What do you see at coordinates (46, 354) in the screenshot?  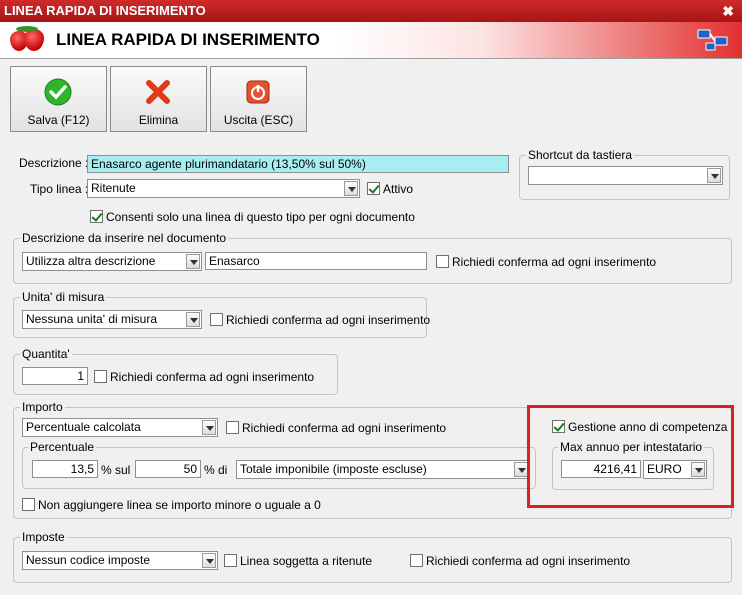 I see `quantita-legend: Quantita'` at bounding box center [46, 354].